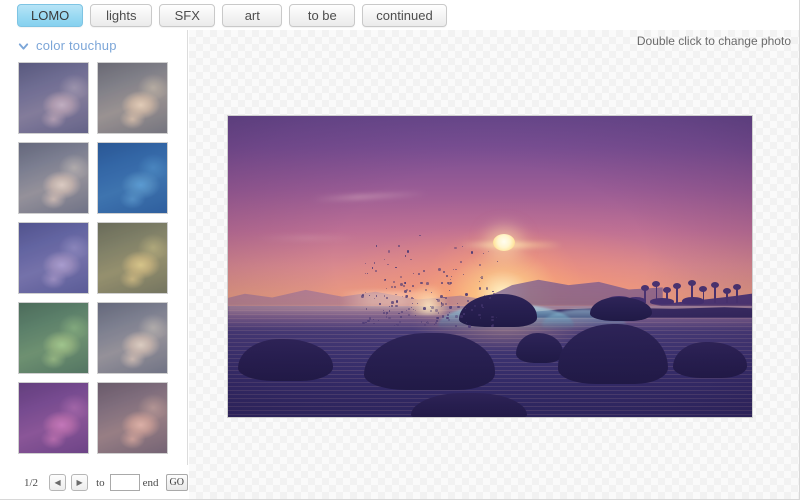  I want to click on effect-category-tabbar: LOMO lights SFX art to be continued, so click(399, 15).